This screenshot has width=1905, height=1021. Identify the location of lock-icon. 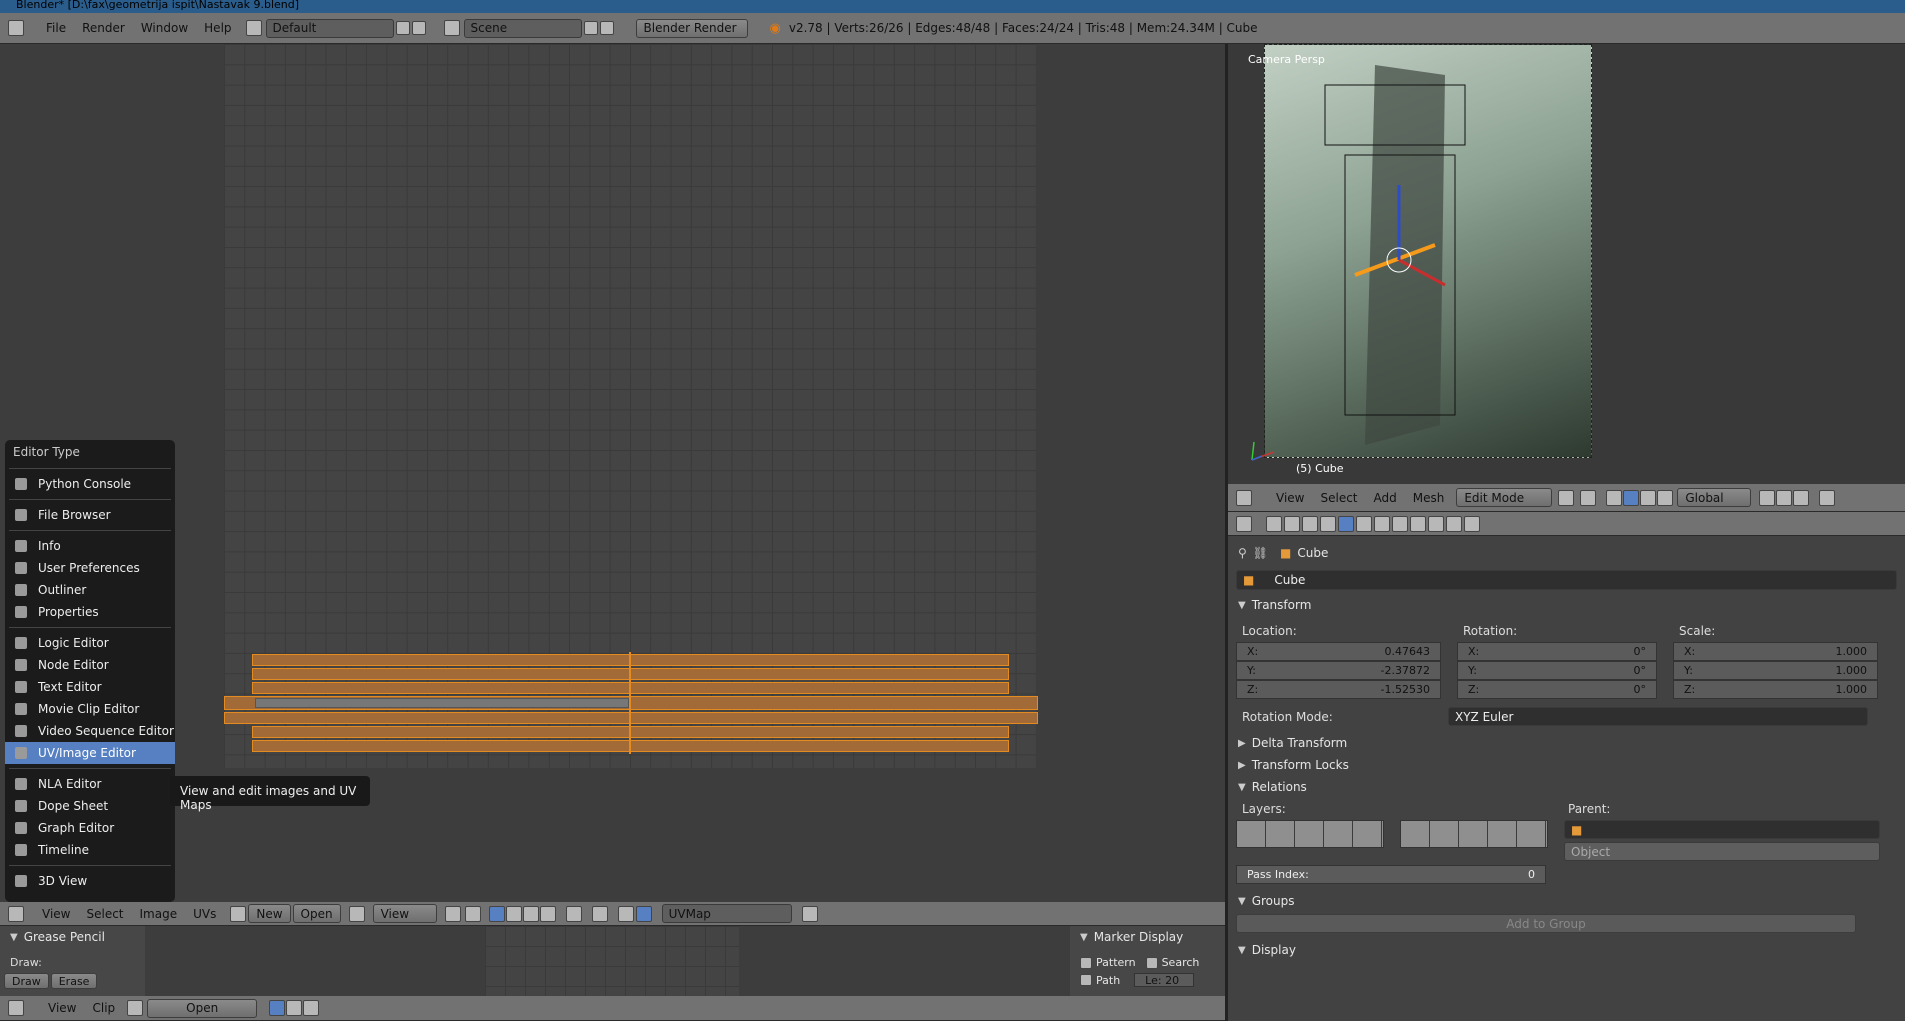
(809, 913).